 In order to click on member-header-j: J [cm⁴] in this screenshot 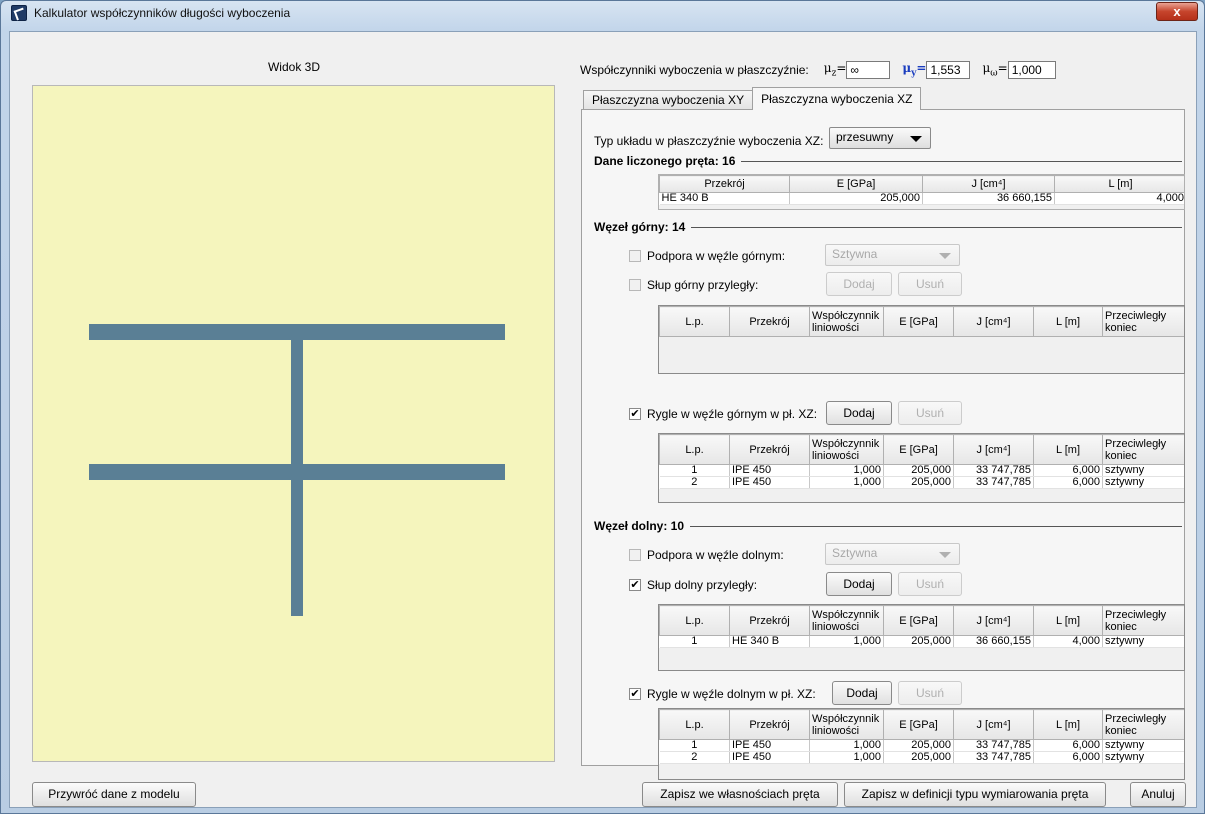, I will do `click(988, 184)`.